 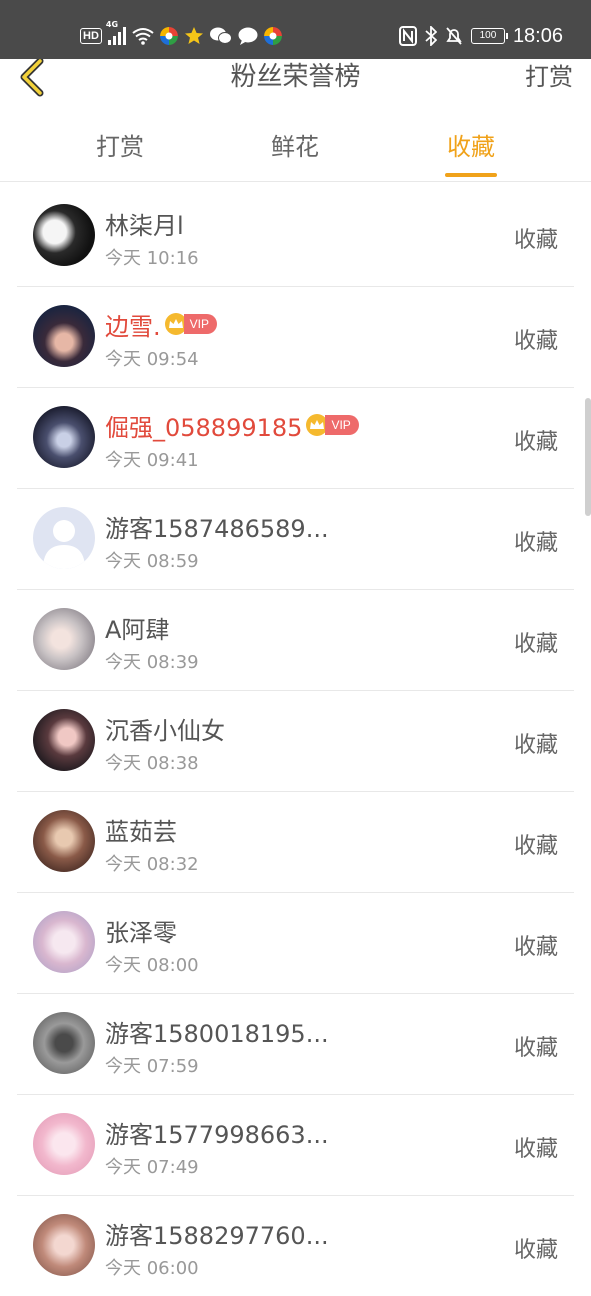 I want to click on tab-label: 鲜花, so click(x=295, y=147).